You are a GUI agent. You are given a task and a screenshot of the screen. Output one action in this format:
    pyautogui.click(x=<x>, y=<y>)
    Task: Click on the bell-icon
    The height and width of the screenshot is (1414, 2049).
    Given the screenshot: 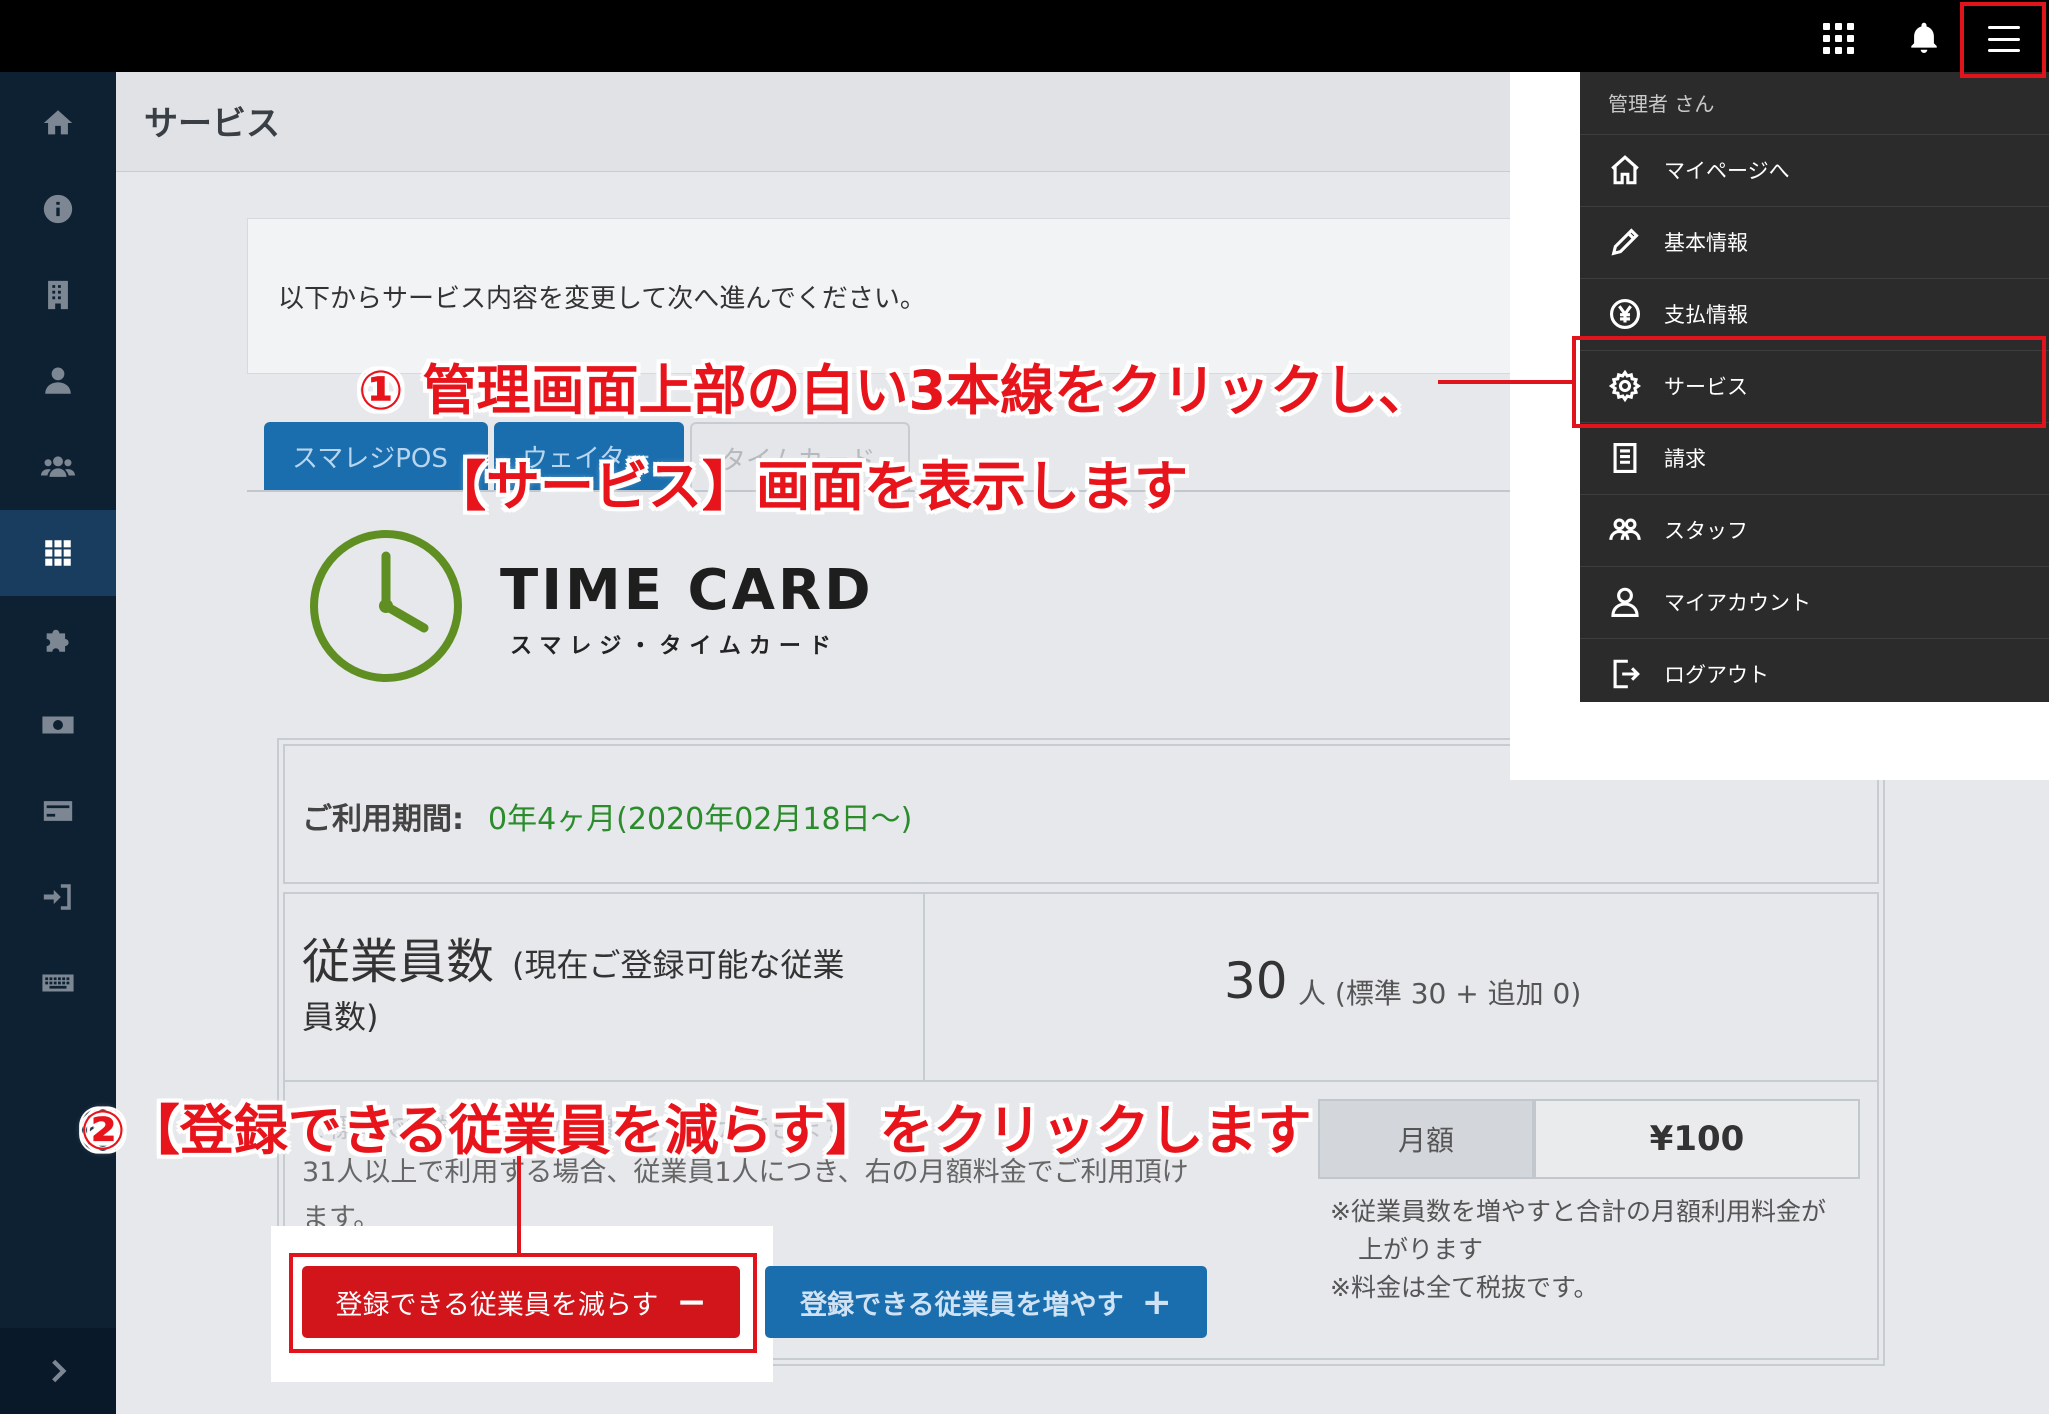 What is the action you would take?
    pyautogui.click(x=1924, y=38)
    